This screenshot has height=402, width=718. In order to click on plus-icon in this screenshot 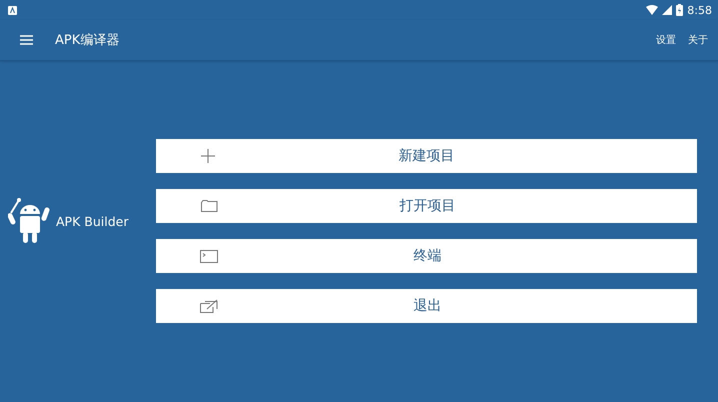, I will do `click(208, 156)`.